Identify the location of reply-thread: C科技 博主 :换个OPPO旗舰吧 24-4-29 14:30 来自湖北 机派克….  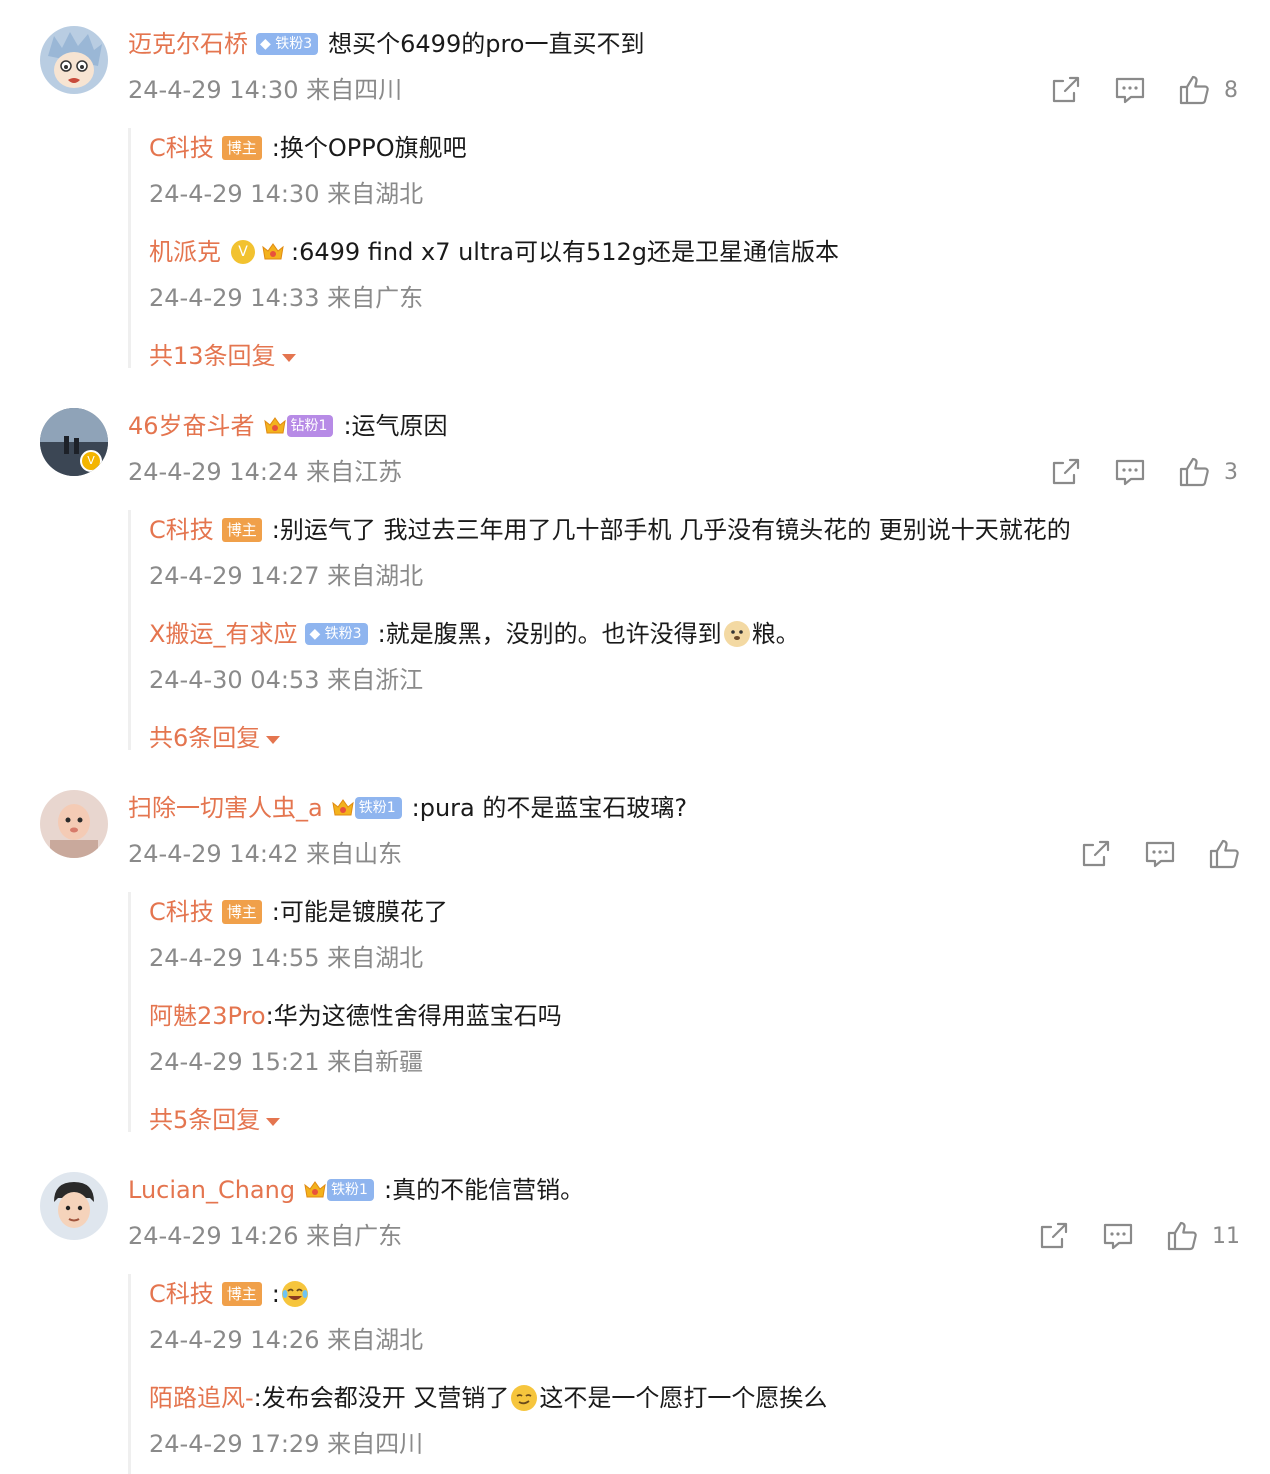
(483, 249).